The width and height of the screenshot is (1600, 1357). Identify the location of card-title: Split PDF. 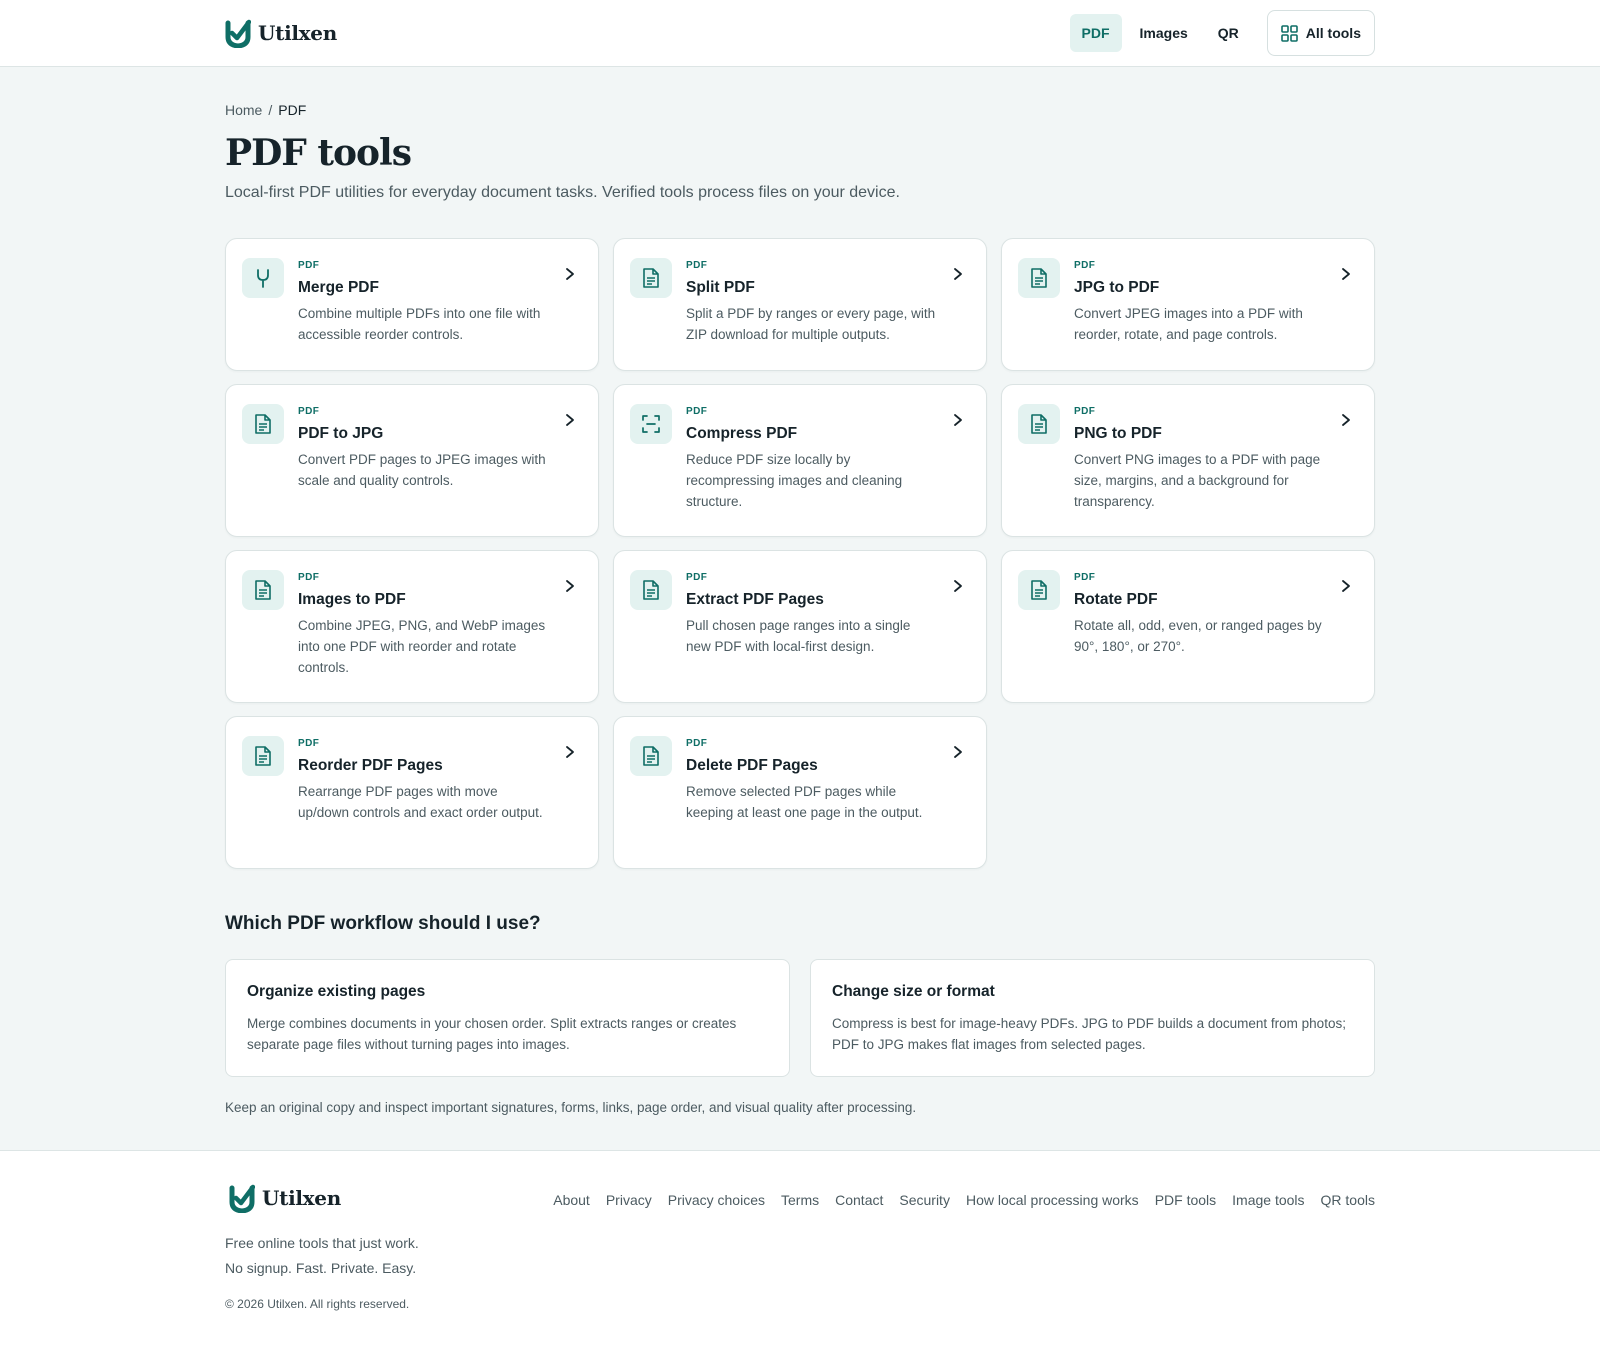
(720, 287).